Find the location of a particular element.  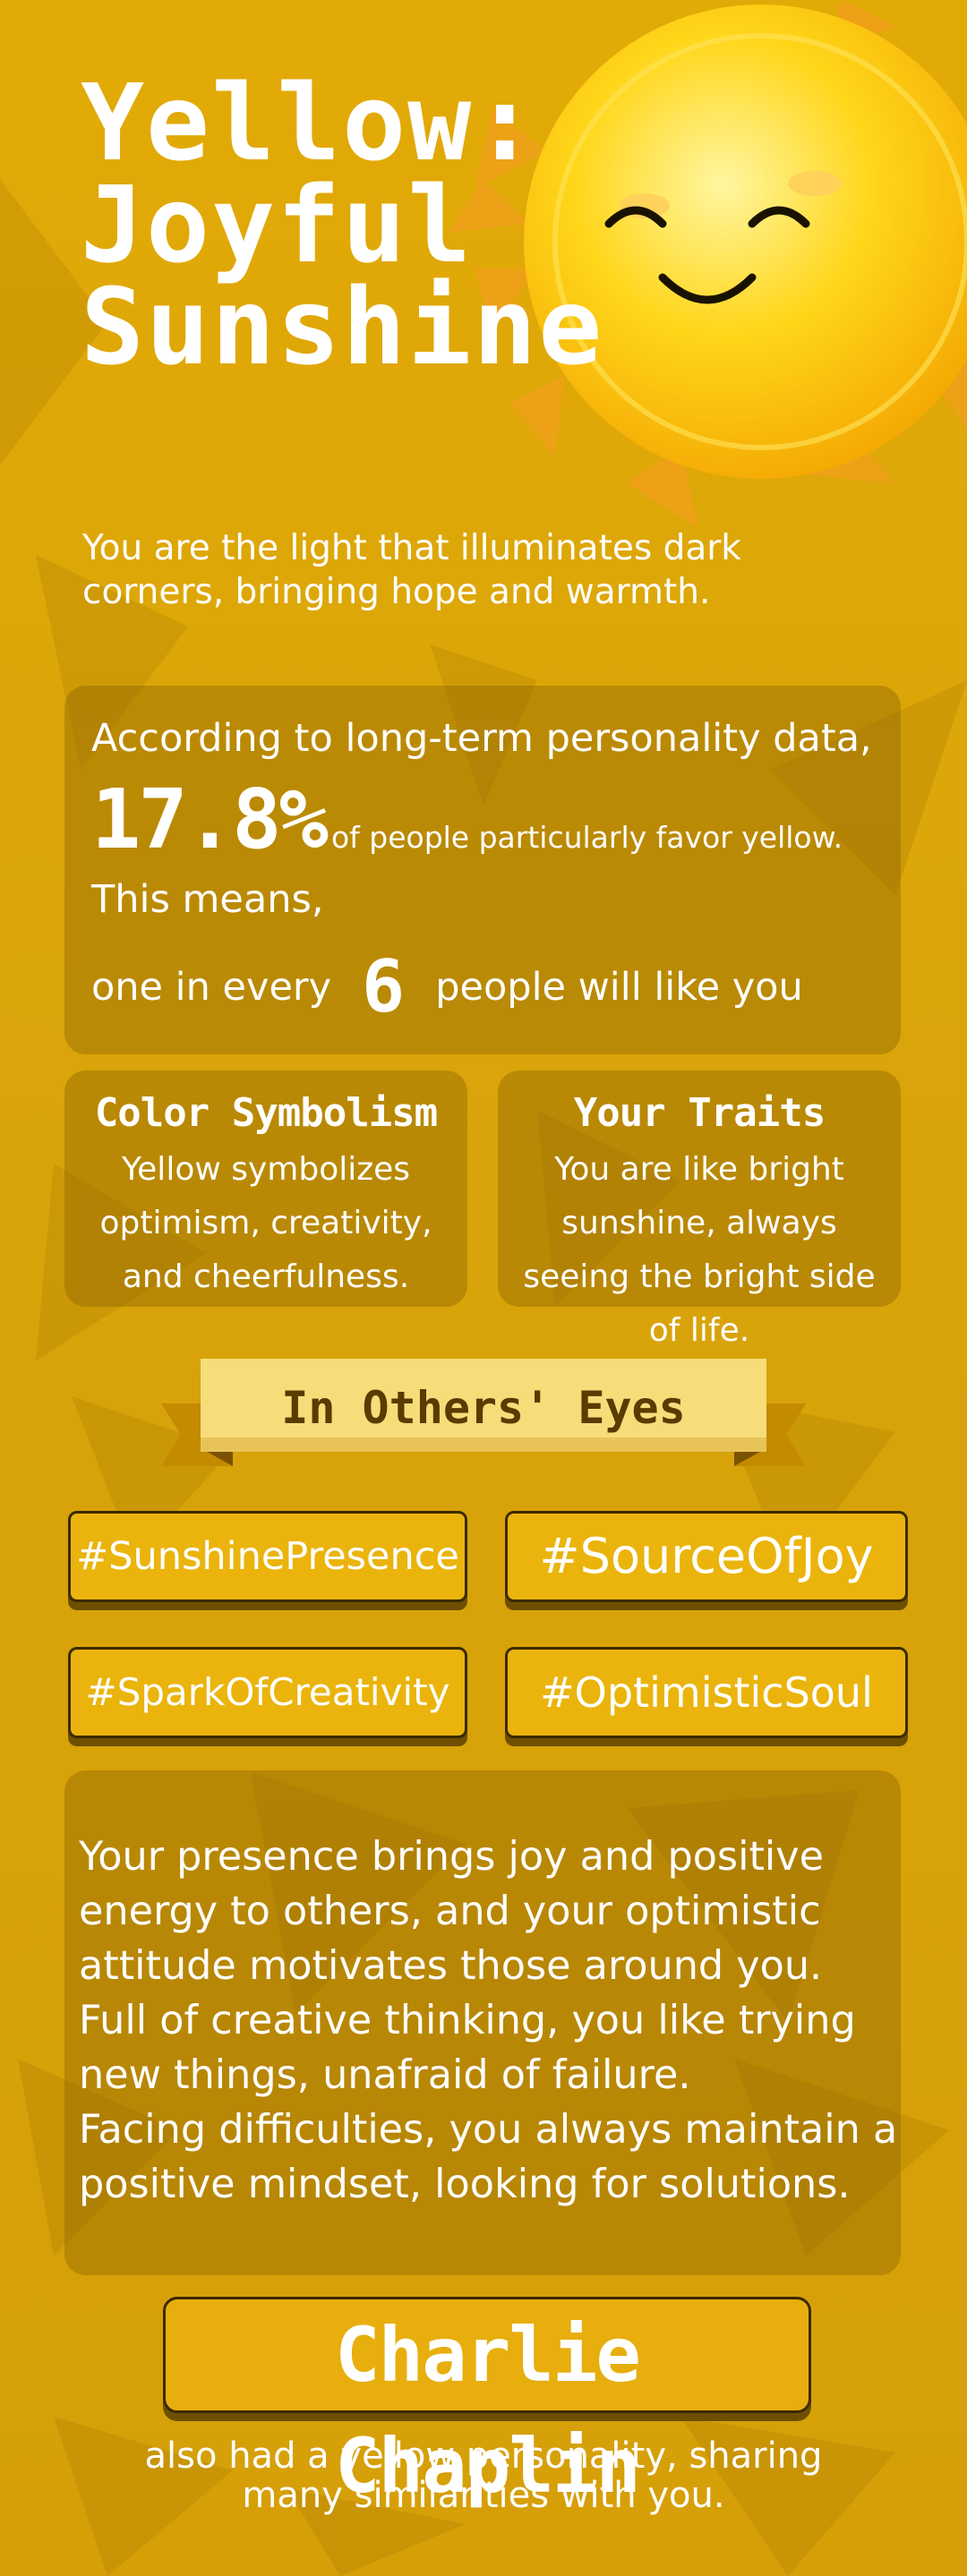

stat-means: This means, is located at coordinates (207, 899).